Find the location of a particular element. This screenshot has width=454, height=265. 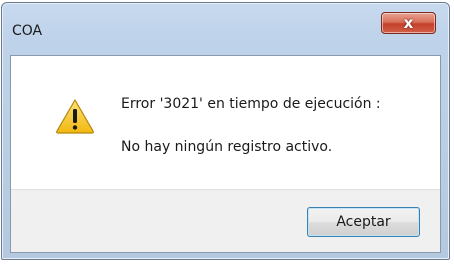

error-message-detail: No hay ningún registro activo. is located at coordinates (227, 147).